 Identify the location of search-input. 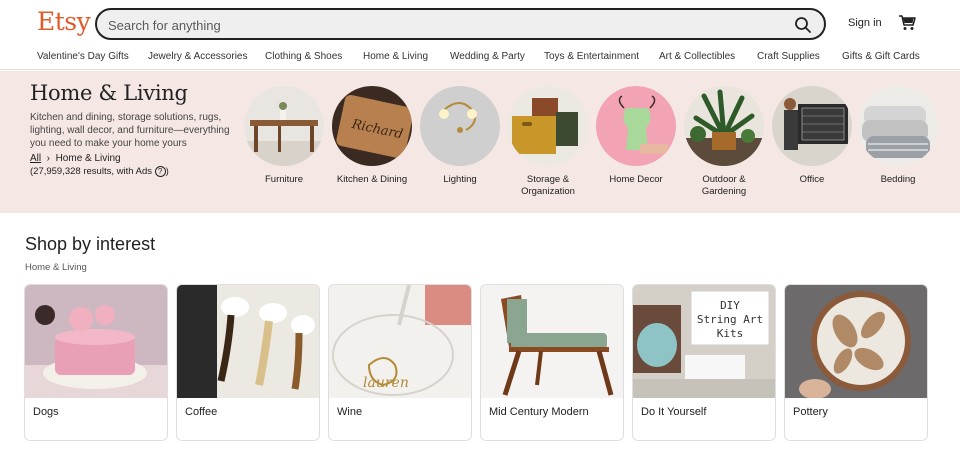
(438, 25).